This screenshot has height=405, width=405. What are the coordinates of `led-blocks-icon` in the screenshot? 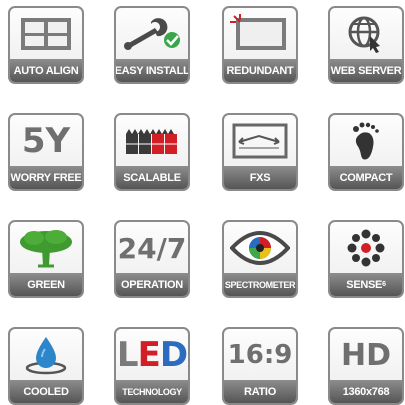 It's located at (152, 141).